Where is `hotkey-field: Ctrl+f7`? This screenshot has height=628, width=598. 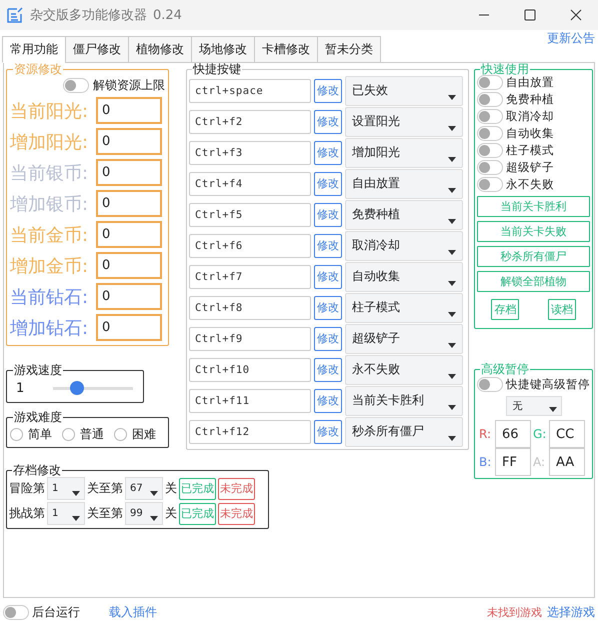 hotkey-field: Ctrl+f7 is located at coordinates (250, 276).